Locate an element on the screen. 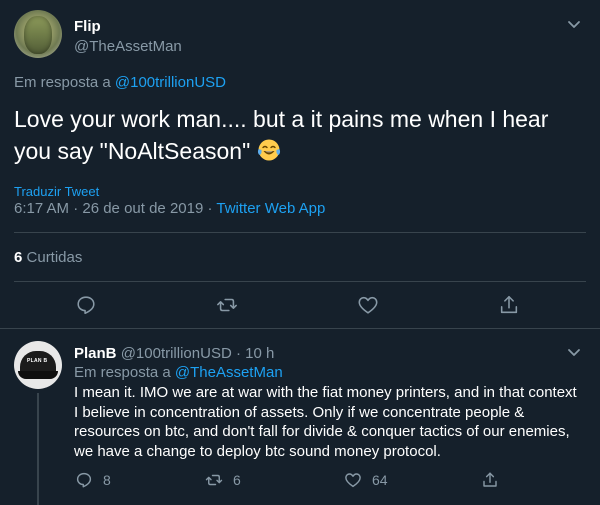 The width and height of the screenshot is (600, 505). likes-count: 6 Curtidas is located at coordinates (48, 257).